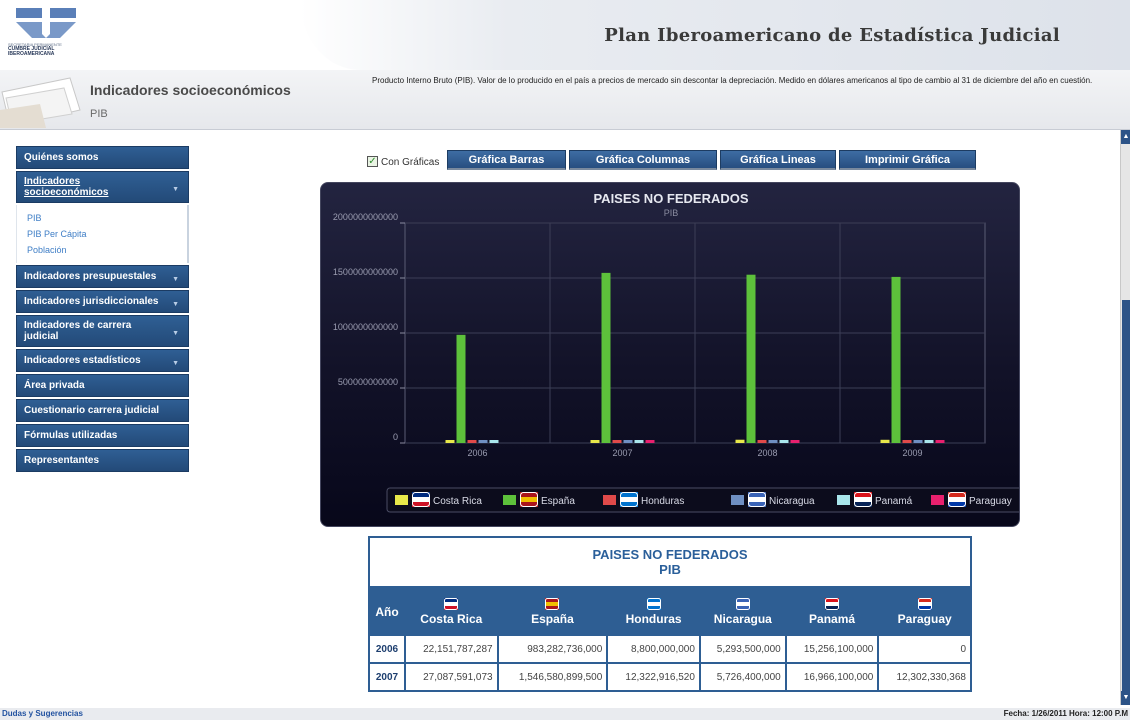  What do you see at coordinates (907, 441) in the screenshot?
I see `bar-honduras-2009` at bounding box center [907, 441].